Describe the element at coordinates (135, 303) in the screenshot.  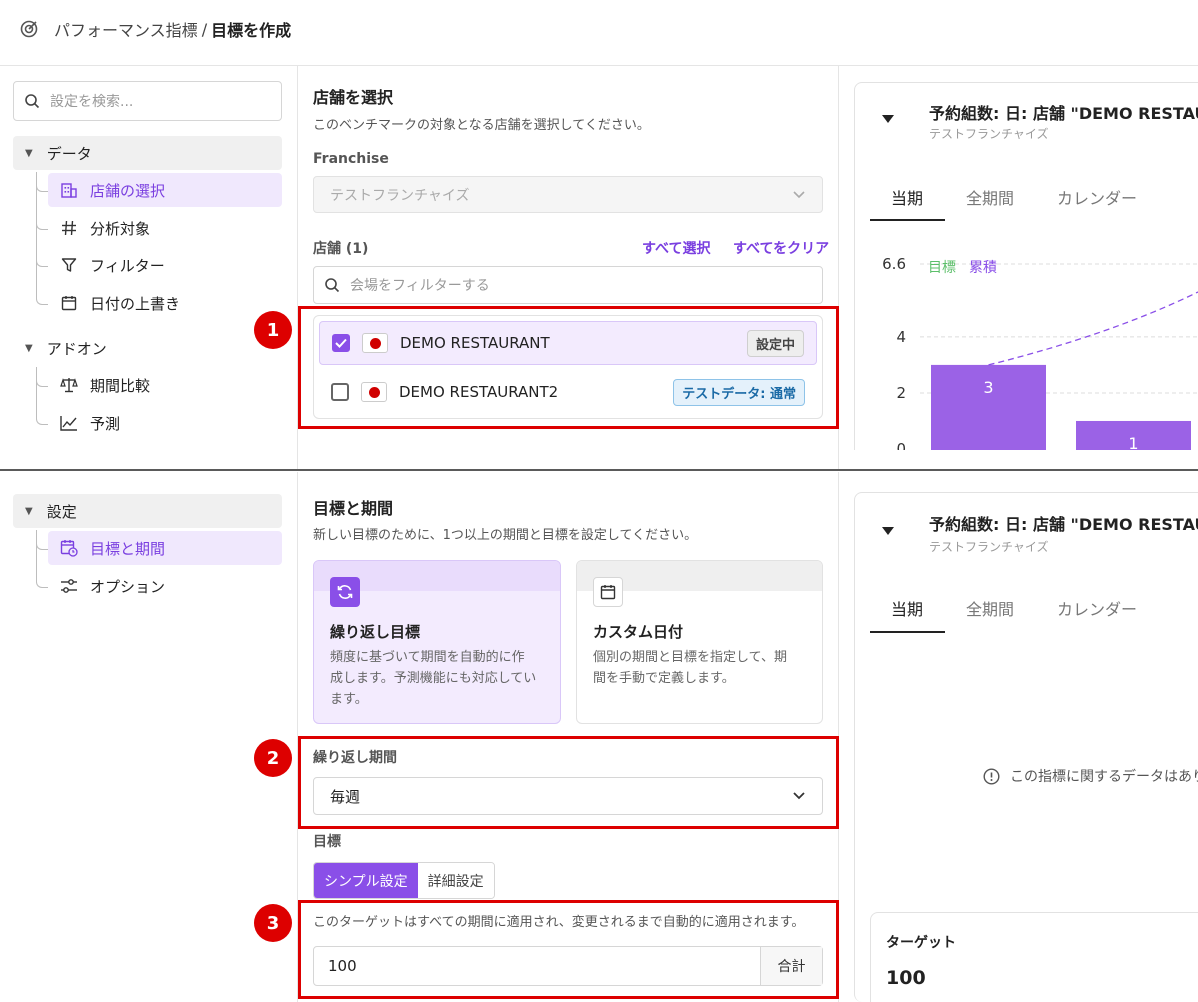
I see `nav-label: 日付の上書き` at that location.